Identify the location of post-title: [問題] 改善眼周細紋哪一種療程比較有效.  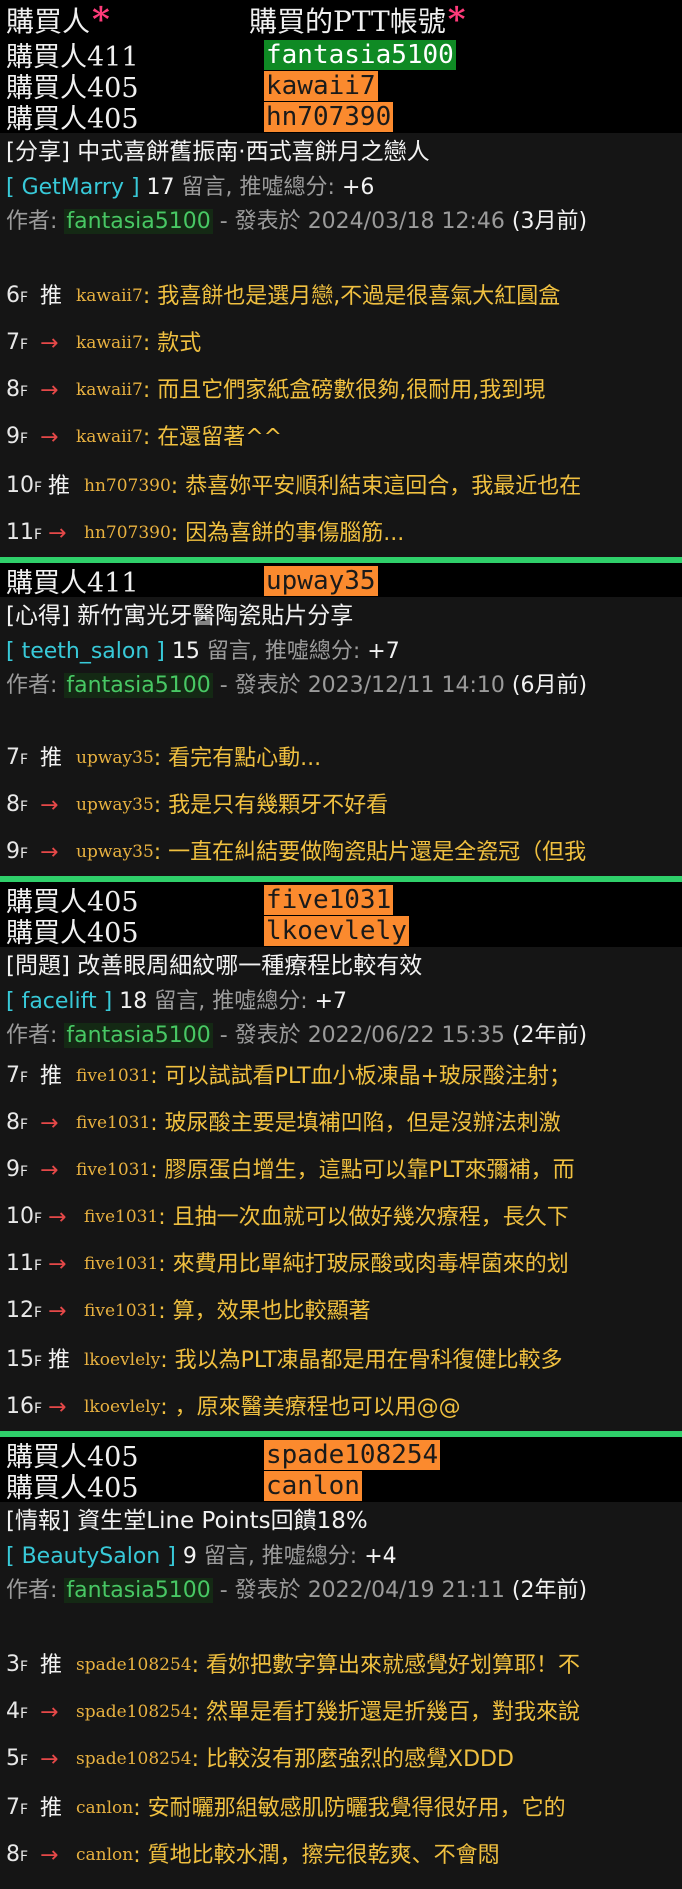
(341, 966).